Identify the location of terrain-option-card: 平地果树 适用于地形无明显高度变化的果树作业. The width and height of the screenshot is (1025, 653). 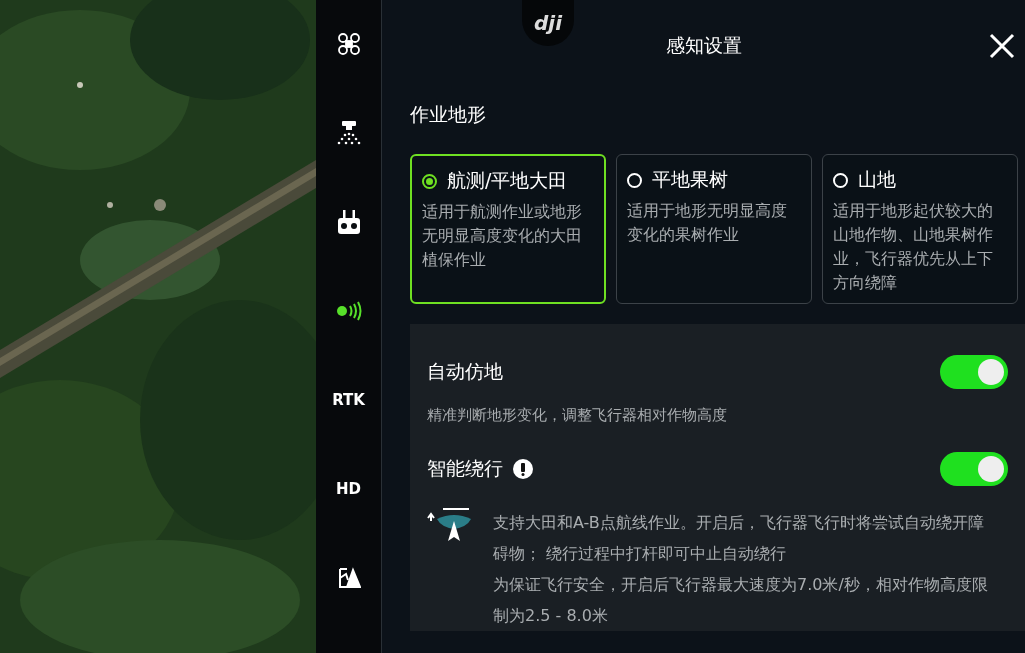
(714, 229).